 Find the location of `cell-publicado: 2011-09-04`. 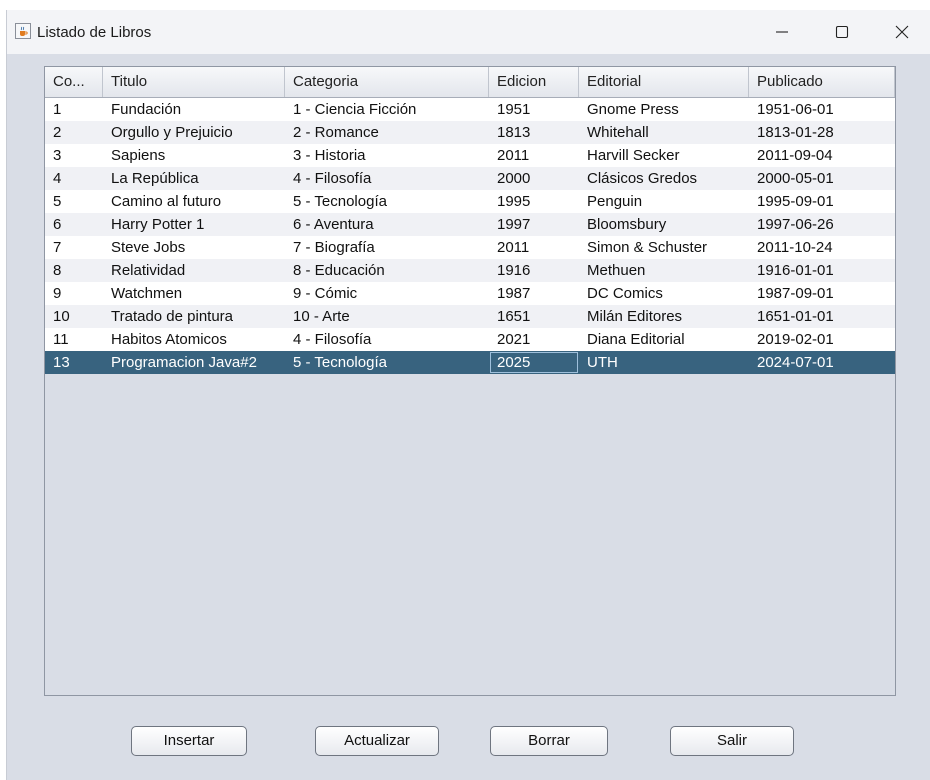

cell-publicado: 2011-09-04 is located at coordinates (822, 155).